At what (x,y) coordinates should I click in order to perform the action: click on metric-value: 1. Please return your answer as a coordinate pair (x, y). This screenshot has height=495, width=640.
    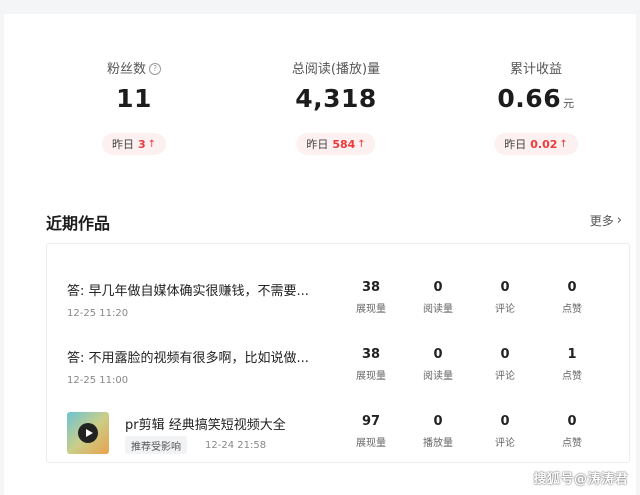
    Looking at the image, I should click on (572, 354).